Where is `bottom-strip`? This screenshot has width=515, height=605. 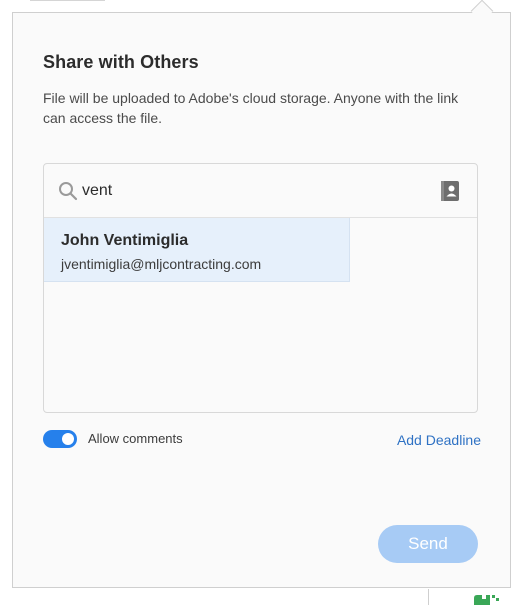 bottom-strip is located at coordinates (471, 597).